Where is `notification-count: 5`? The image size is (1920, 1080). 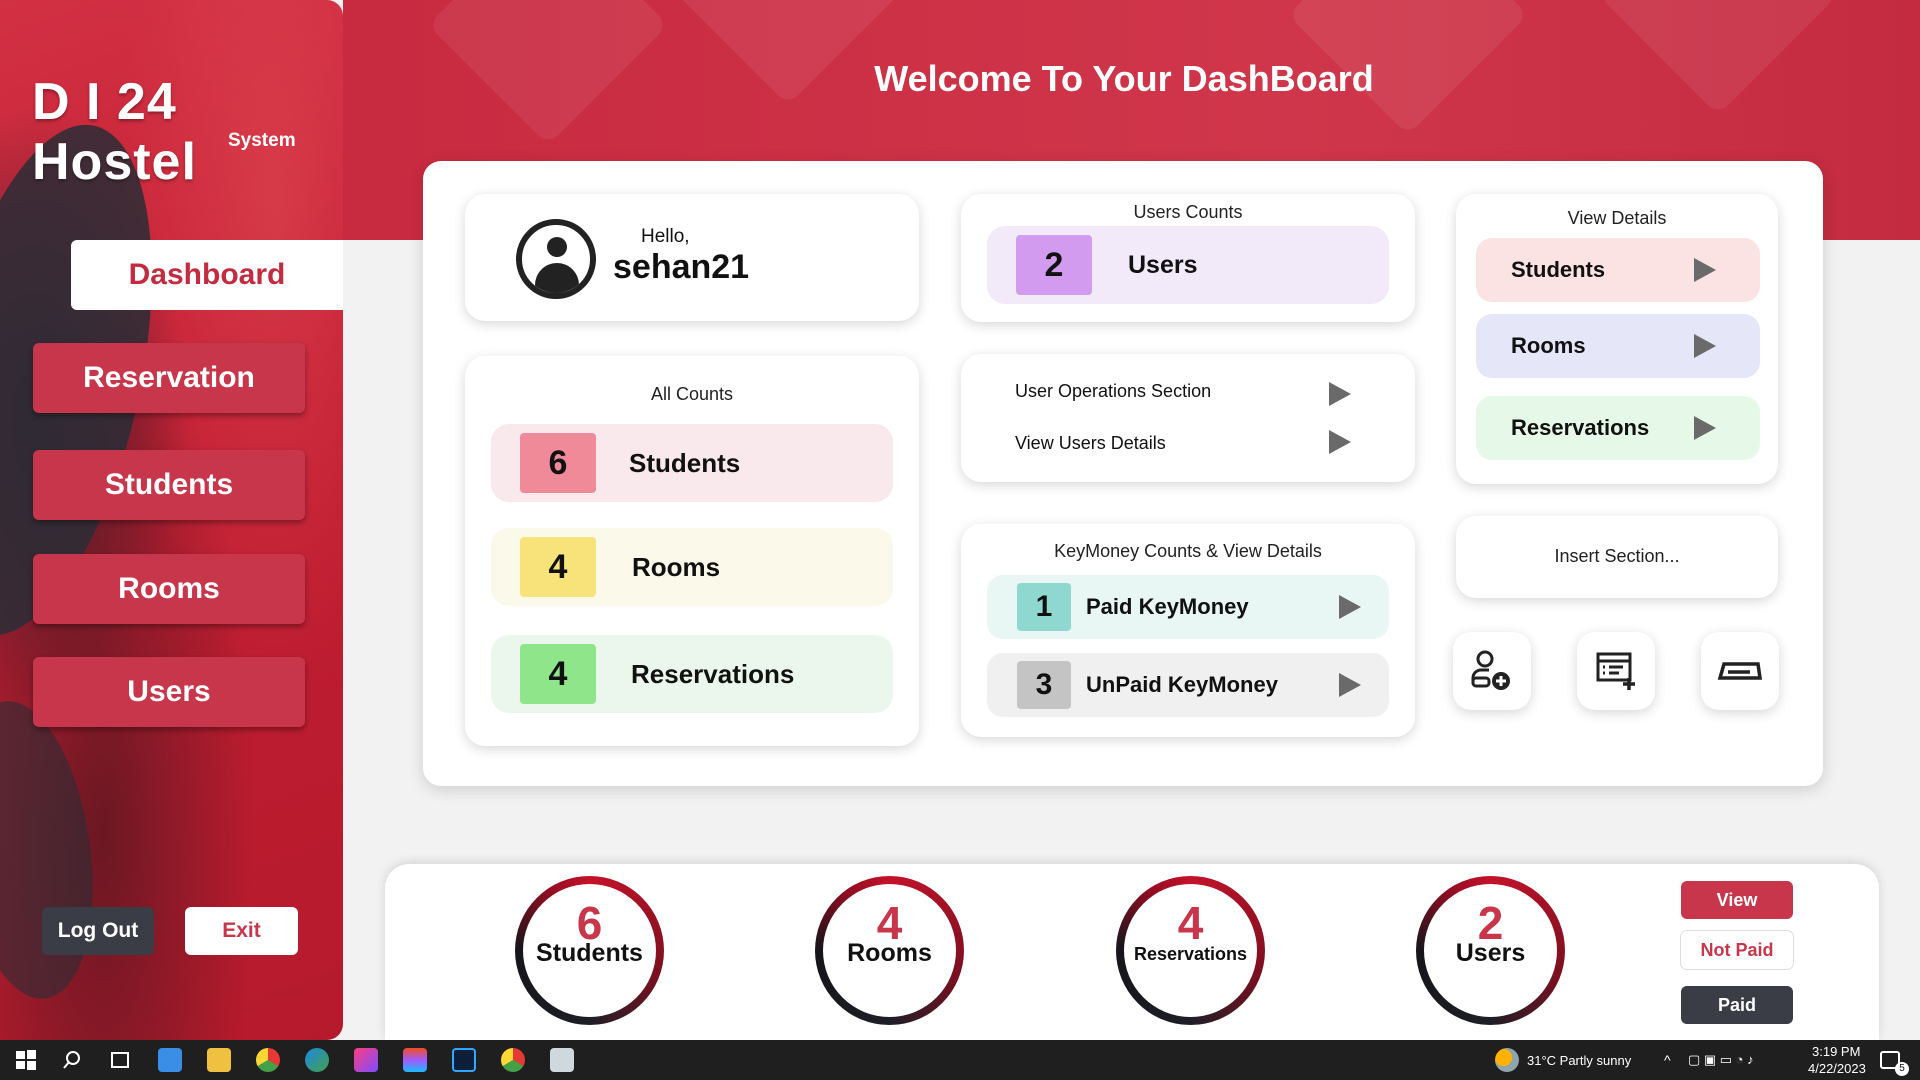 notification-count: 5 is located at coordinates (1902, 1069).